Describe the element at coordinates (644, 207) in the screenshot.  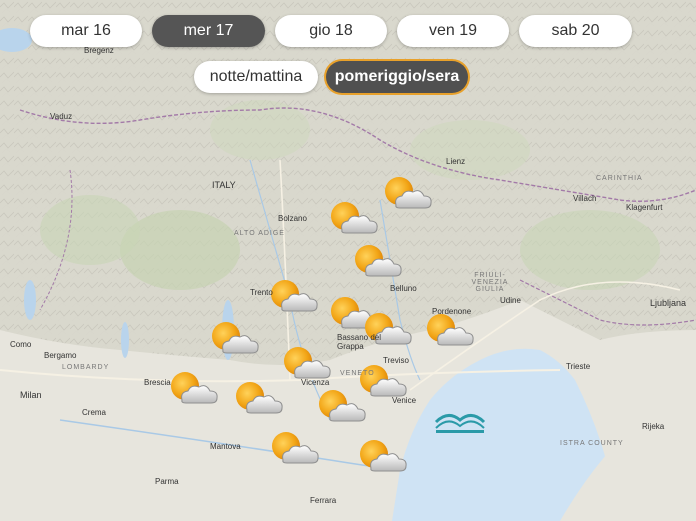
I see `map-label-klagenfurt: Klagenfurt` at that location.